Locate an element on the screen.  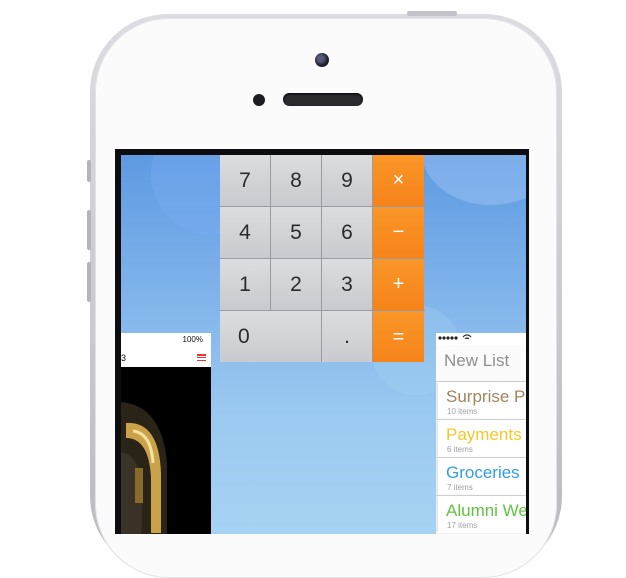
front-camera is located at coordinates (322, 60).